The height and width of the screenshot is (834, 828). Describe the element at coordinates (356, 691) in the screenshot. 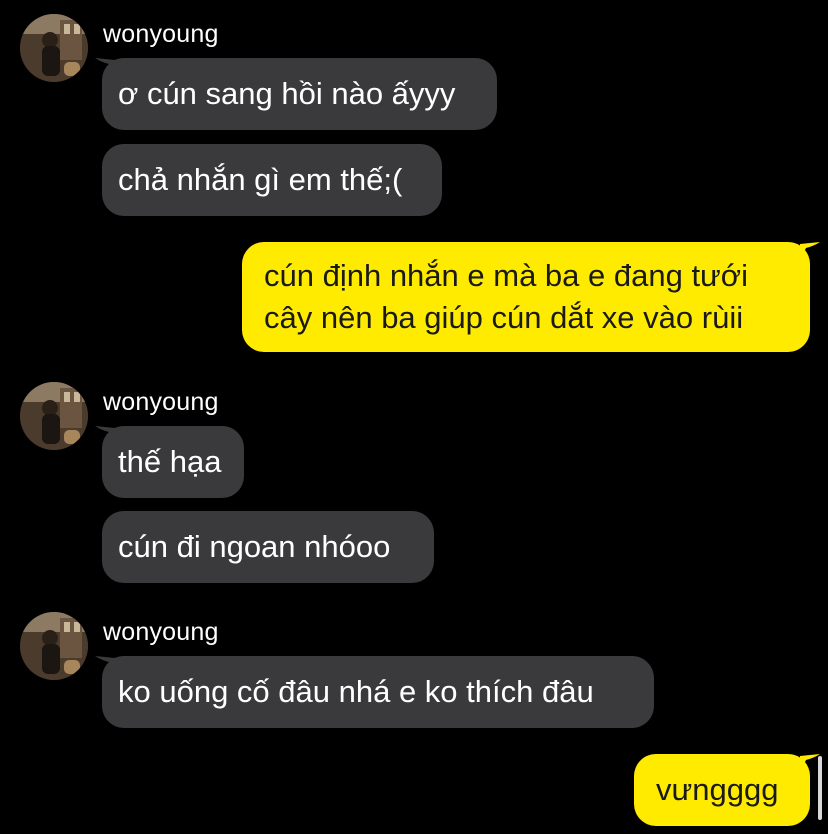

I see `message-text: ko uống cố đâu nhá e ko thích đâu` at that location.